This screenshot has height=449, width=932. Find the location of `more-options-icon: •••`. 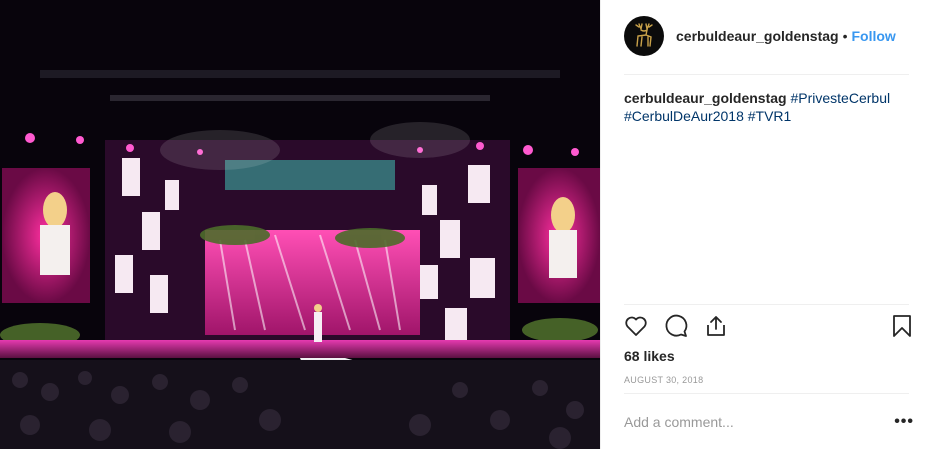

more-options-icon: ••• is located at coordinates (904, 422).